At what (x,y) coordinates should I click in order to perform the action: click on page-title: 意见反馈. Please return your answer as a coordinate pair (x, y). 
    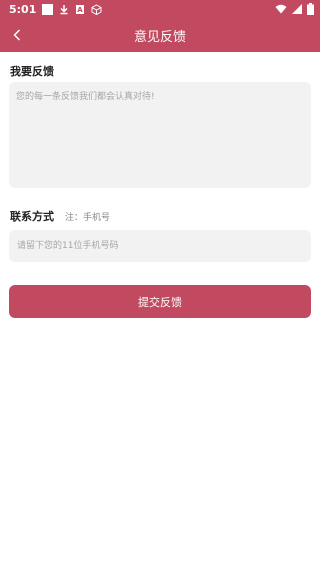
    Looking at the image, I should click on (159, 37).